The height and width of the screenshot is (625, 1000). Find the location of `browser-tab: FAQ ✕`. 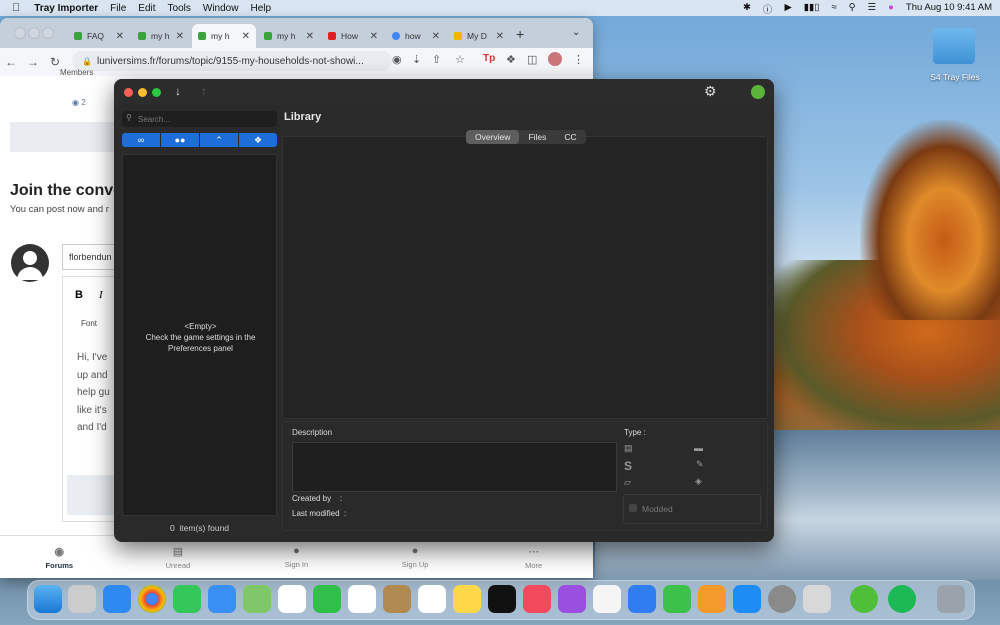

browser-tab: FAQ ✕ is located at coordinates (99, 36).